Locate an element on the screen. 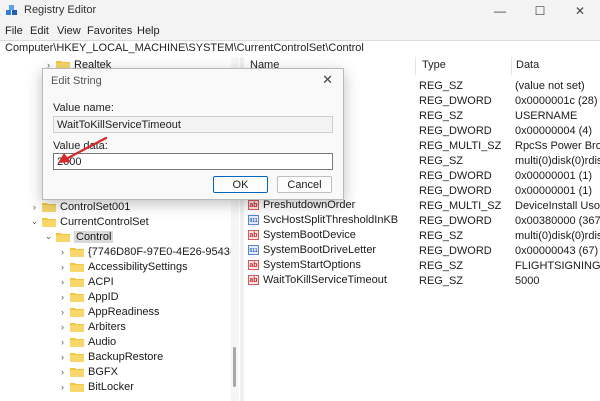  value-name-label: Value name: is located at coordinates (83, 108).